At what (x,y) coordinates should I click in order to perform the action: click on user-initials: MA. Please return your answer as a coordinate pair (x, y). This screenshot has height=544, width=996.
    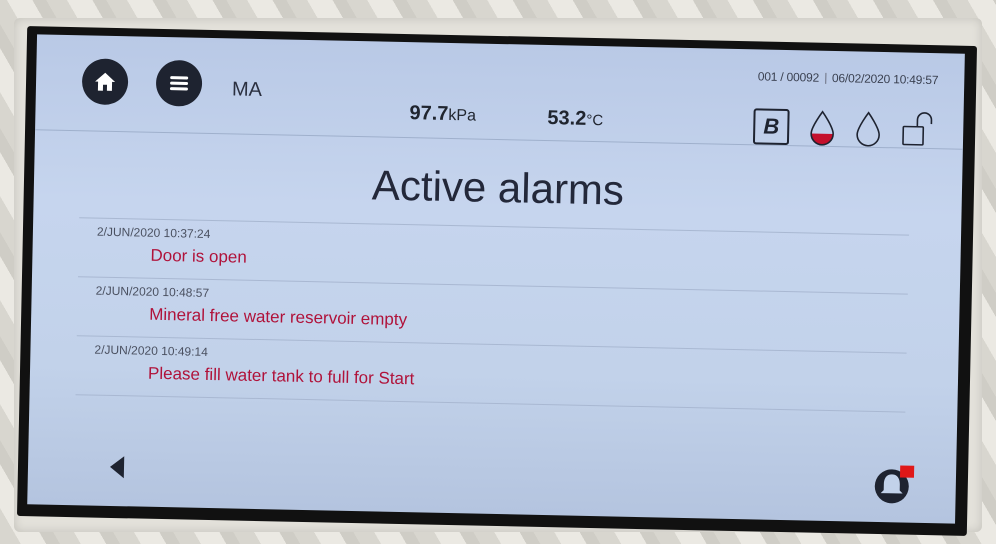
    Looking at the image, I should click on (247, 90).